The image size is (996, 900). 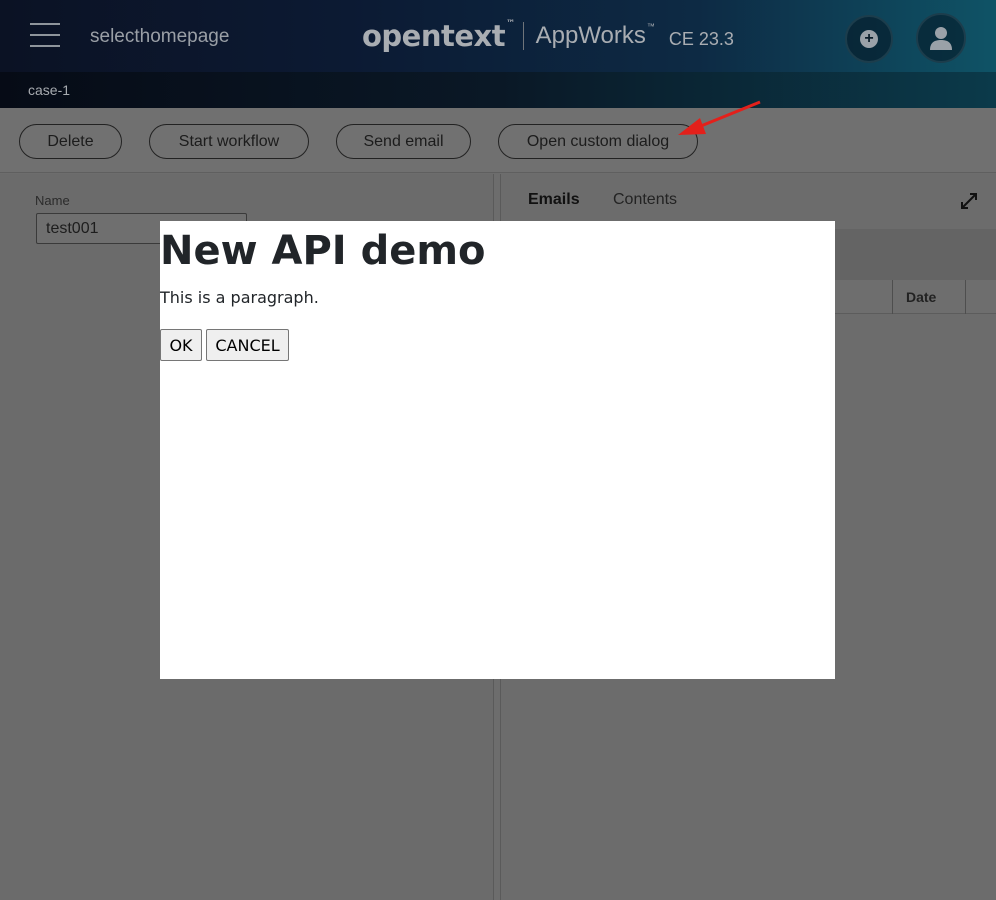 I want to click on product-version: CE 23.3, so click(x=701, y=38).